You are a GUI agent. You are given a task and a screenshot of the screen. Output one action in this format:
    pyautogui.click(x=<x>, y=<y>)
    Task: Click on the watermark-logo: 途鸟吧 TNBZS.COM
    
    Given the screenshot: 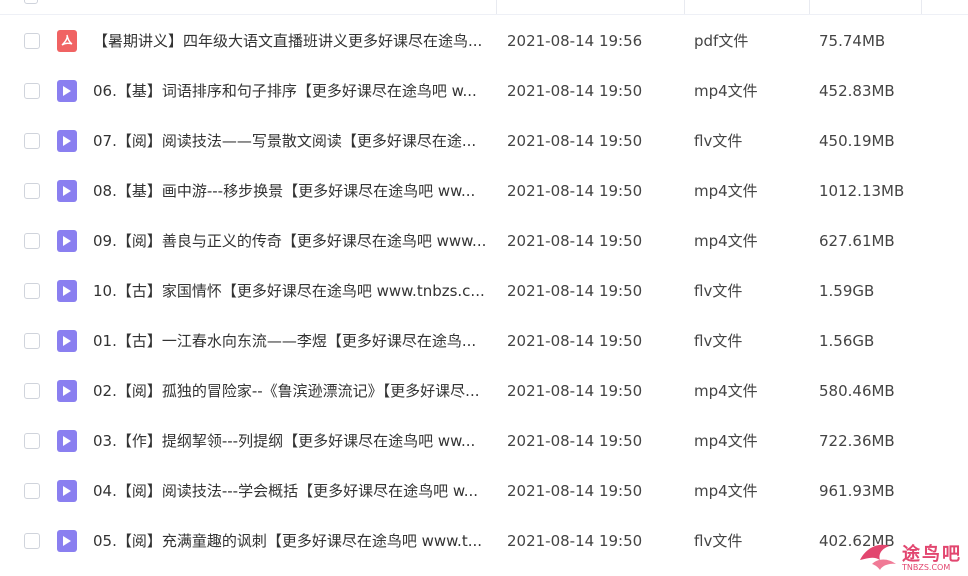 What is the action you would take?
    pyautogui.click(x=909, y=553)
    